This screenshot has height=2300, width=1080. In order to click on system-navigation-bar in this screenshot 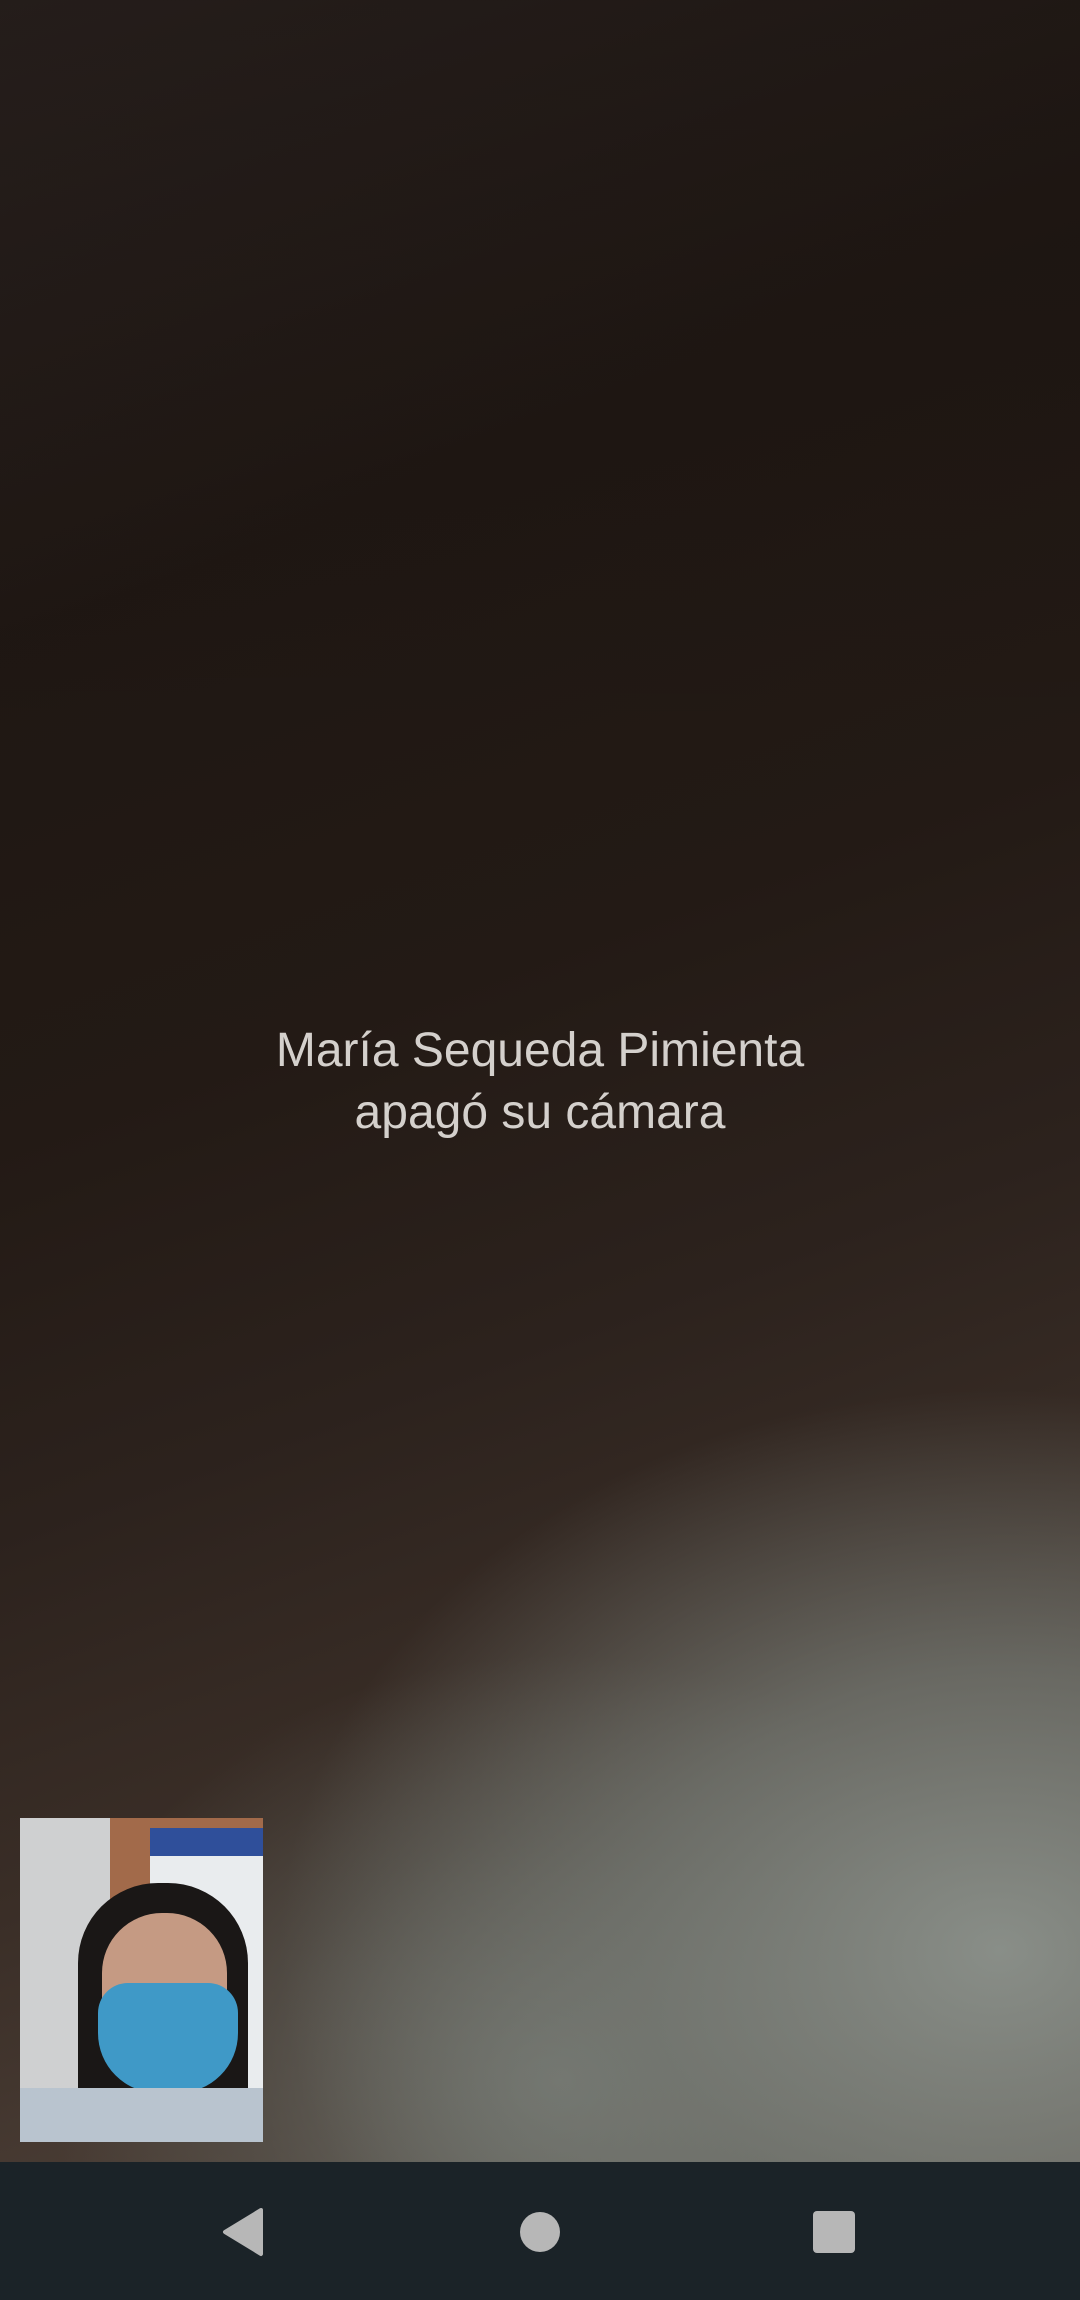, I will do `click(540, 2231)`.